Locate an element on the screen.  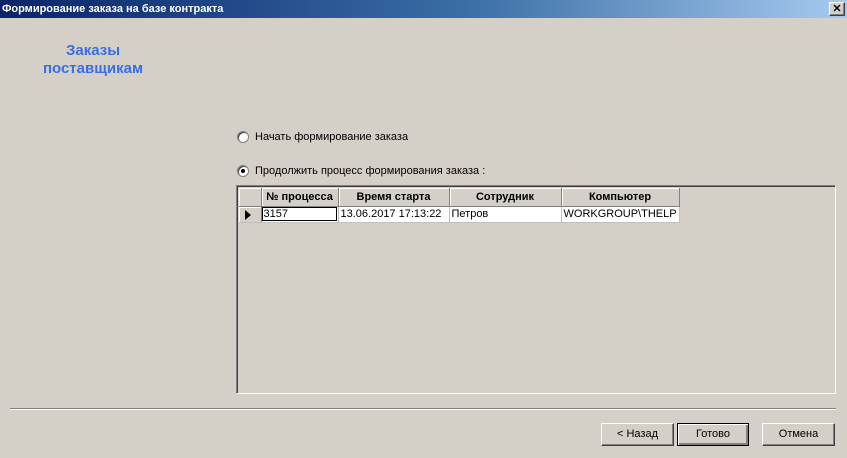
row-indicator-header is located at coordinates (250, 197).